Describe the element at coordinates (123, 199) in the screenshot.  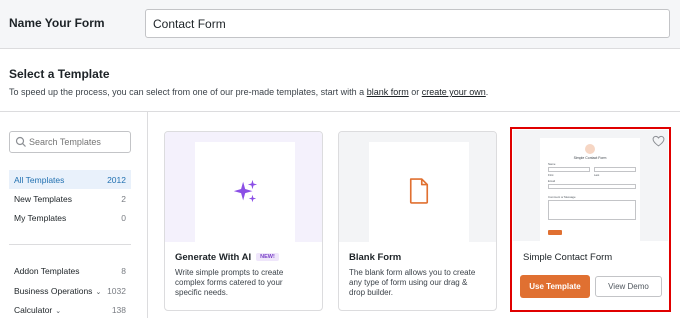
I see `sidebar-item-count: 2` at that location.